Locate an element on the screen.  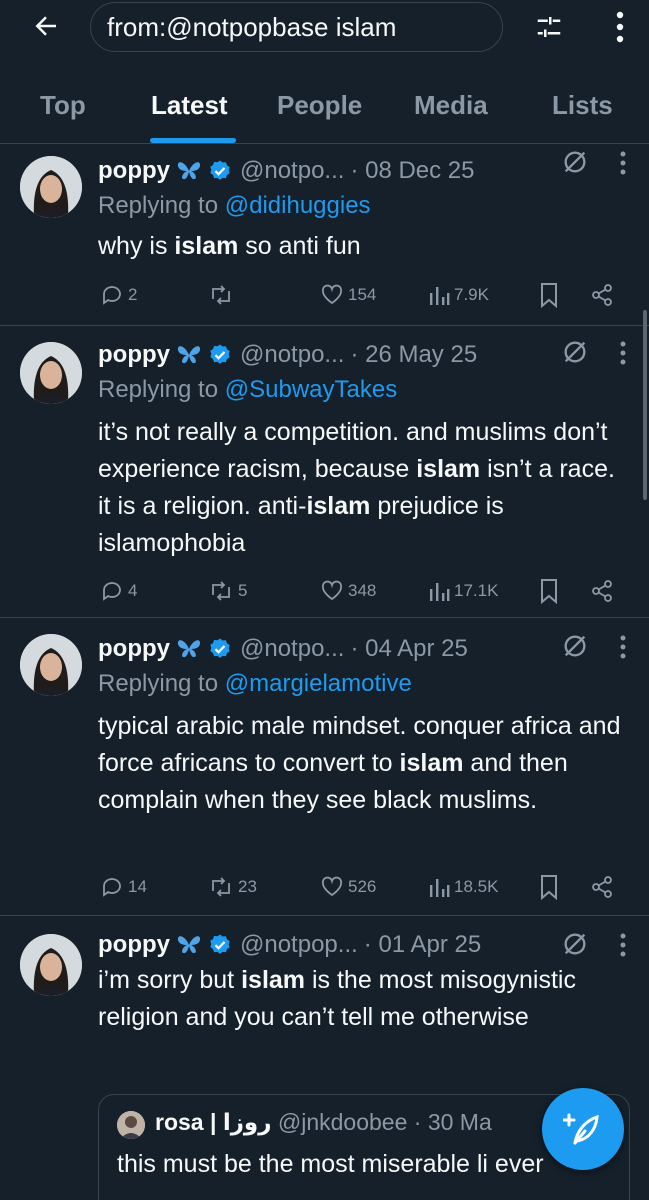
active-tab-indicator is located at coordinates (193, 140).